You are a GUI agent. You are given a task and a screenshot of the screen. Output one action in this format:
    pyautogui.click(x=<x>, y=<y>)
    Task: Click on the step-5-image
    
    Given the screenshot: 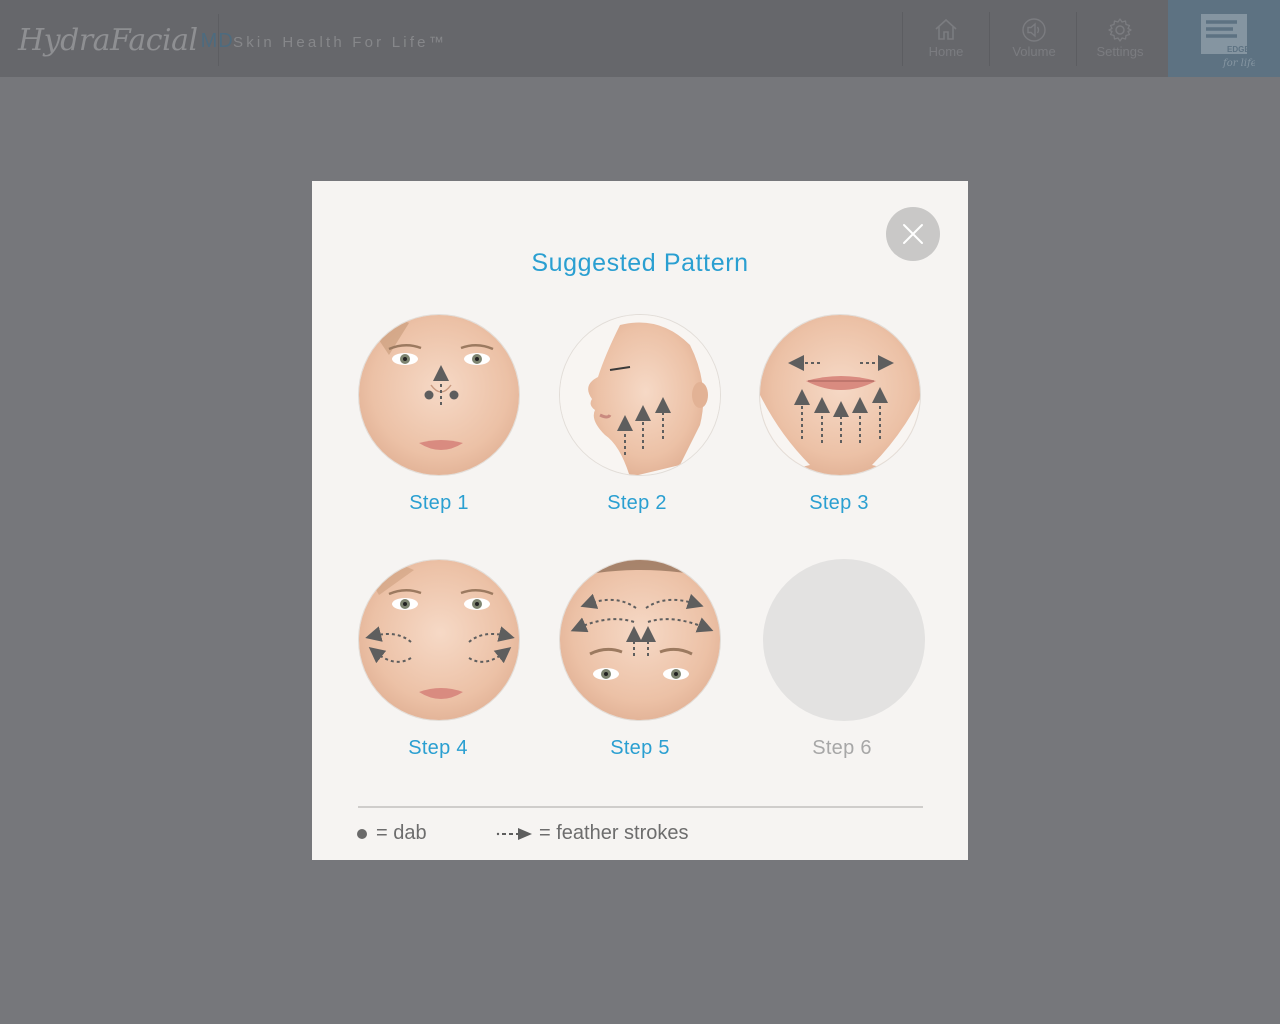 What is the action you would take?
    pyautogui.click(x=640, y=640)
    